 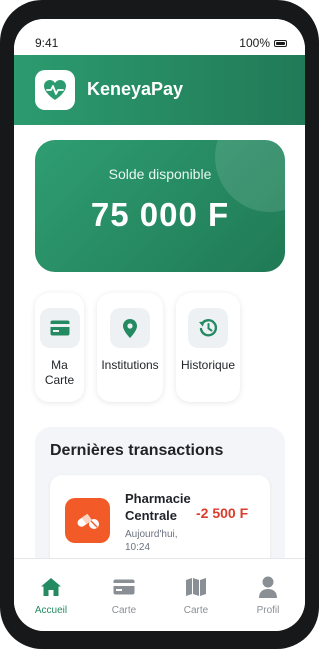 I want to click on app-header: KeneyaPay, so click(x=159, y=90).